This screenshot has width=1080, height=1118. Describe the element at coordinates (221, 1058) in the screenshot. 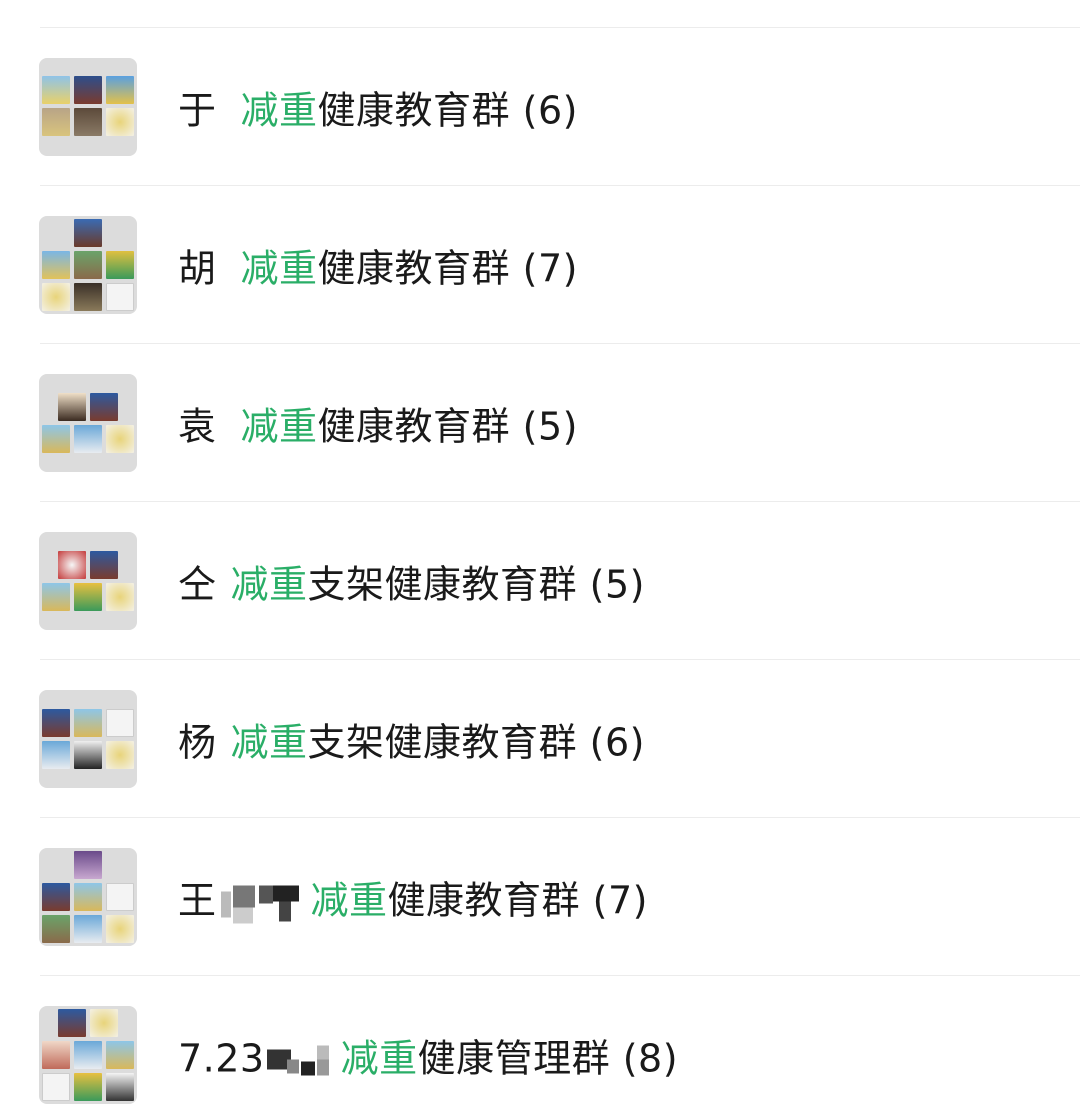

I see `group-owner: 7.23` at that location.